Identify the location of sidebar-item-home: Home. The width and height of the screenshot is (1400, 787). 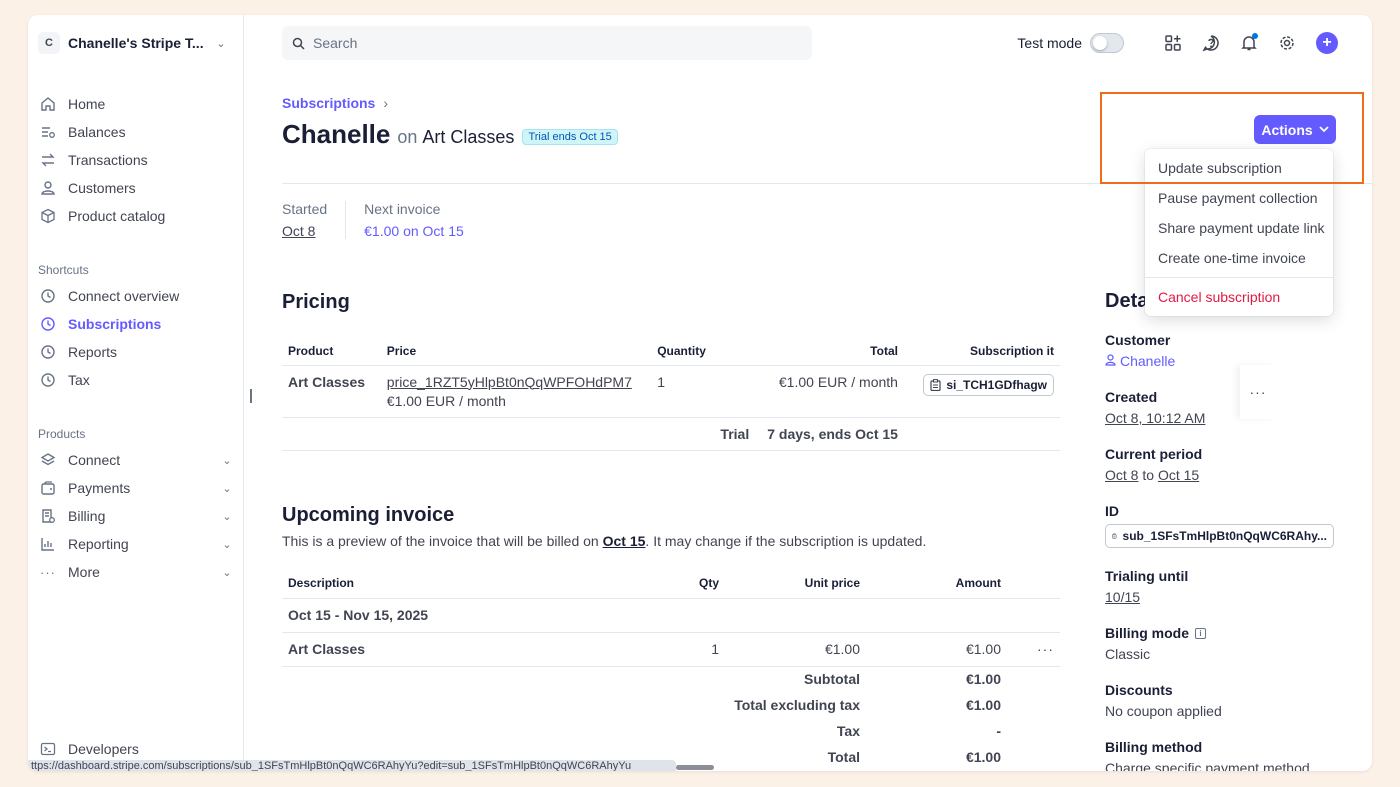
(136, 104).